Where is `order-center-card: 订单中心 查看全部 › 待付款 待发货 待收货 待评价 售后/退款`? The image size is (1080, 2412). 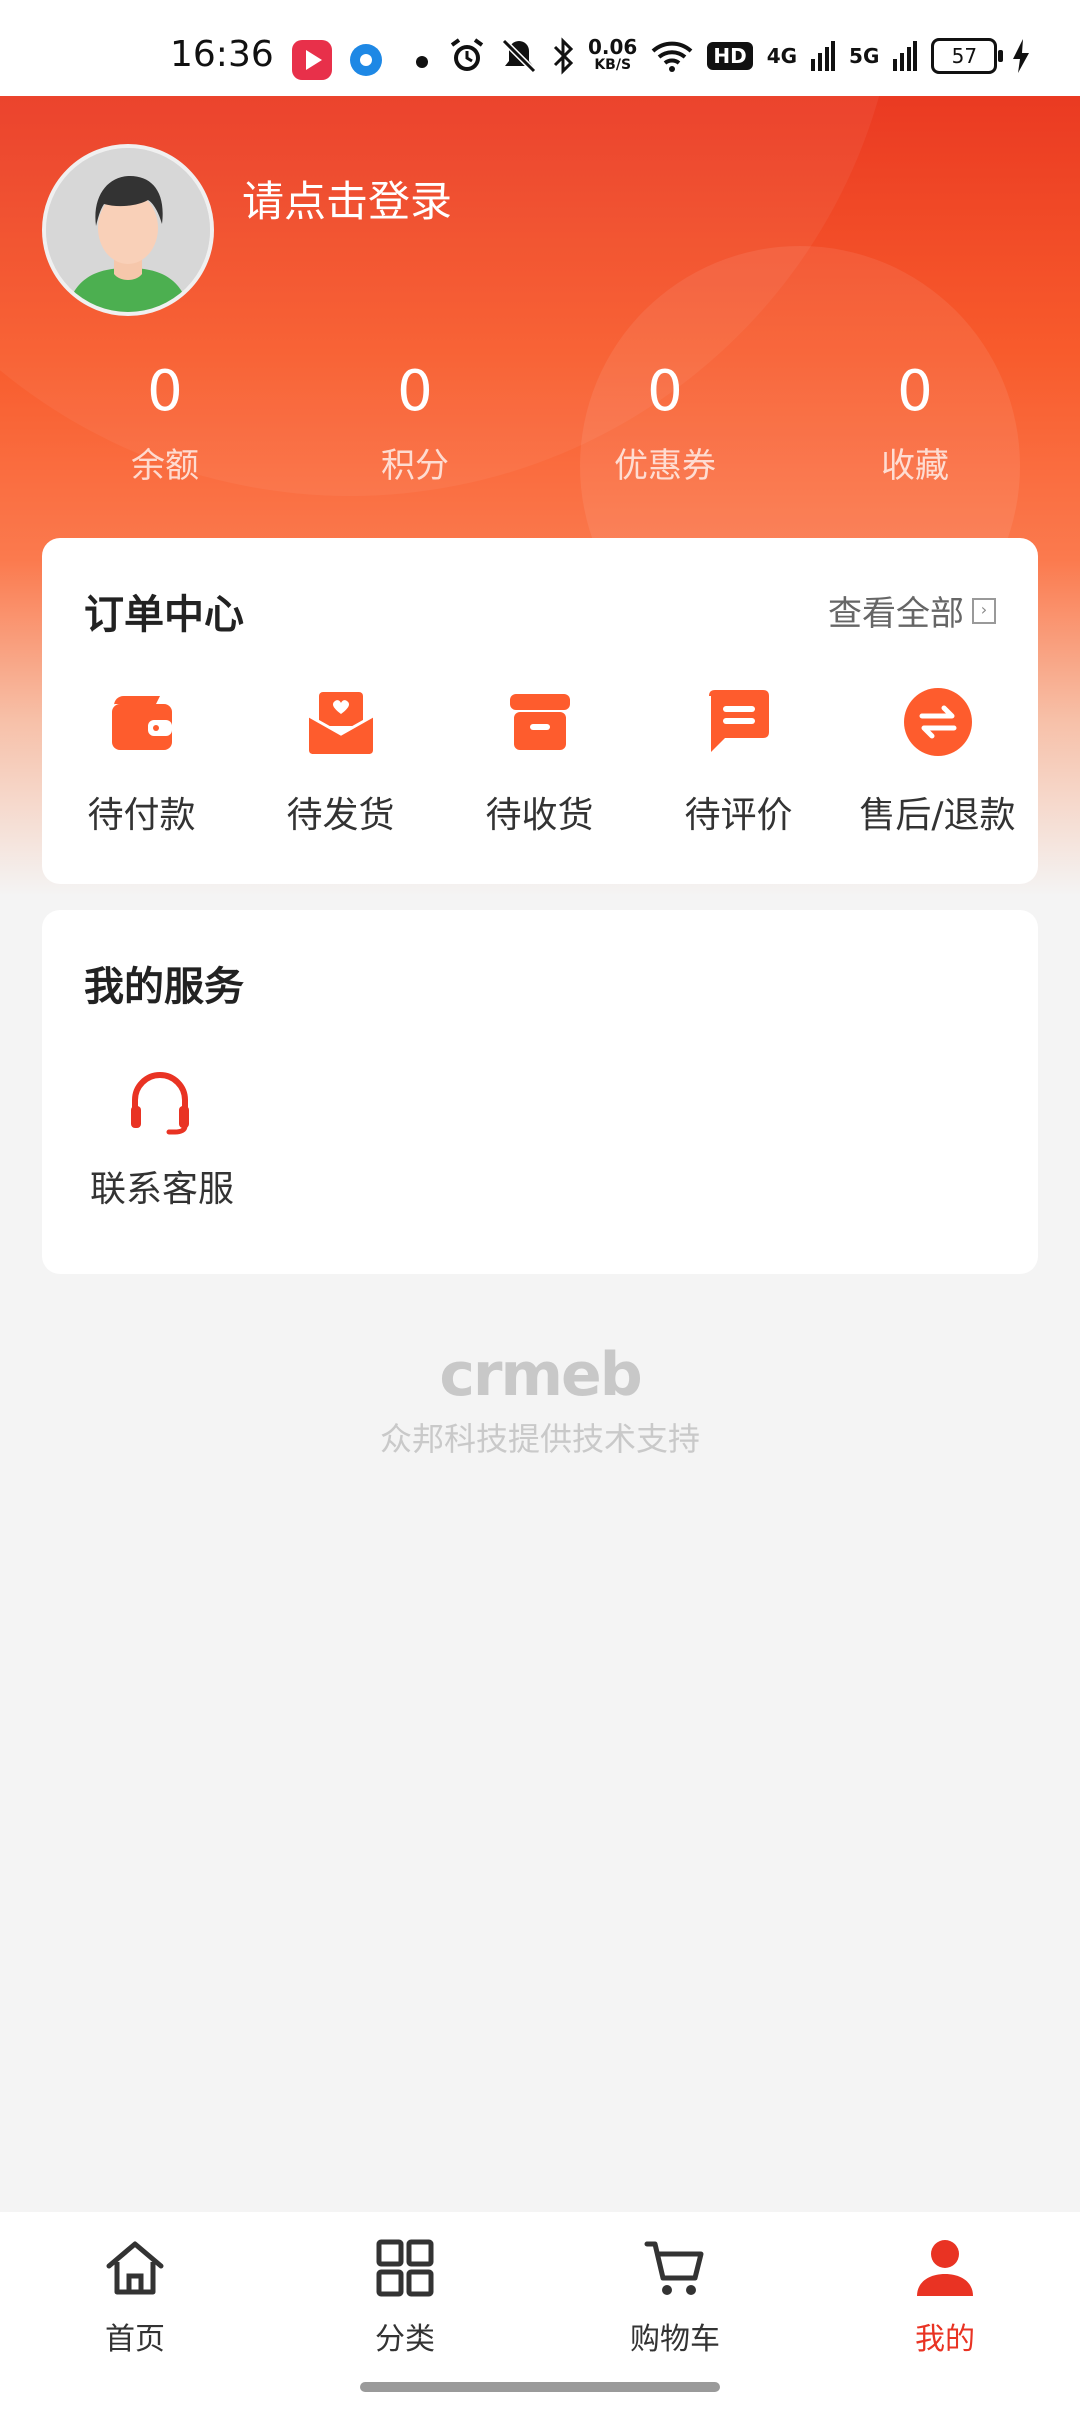
order-center-card: 订单中心 查看全部 › 待付款 待发货 待收货 待评价 售后/退款 is located at coordinates (540, 711).